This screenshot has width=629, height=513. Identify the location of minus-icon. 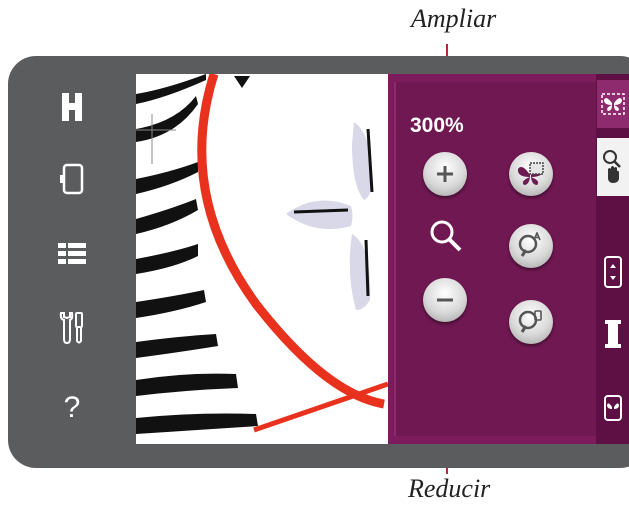
(445, 300).